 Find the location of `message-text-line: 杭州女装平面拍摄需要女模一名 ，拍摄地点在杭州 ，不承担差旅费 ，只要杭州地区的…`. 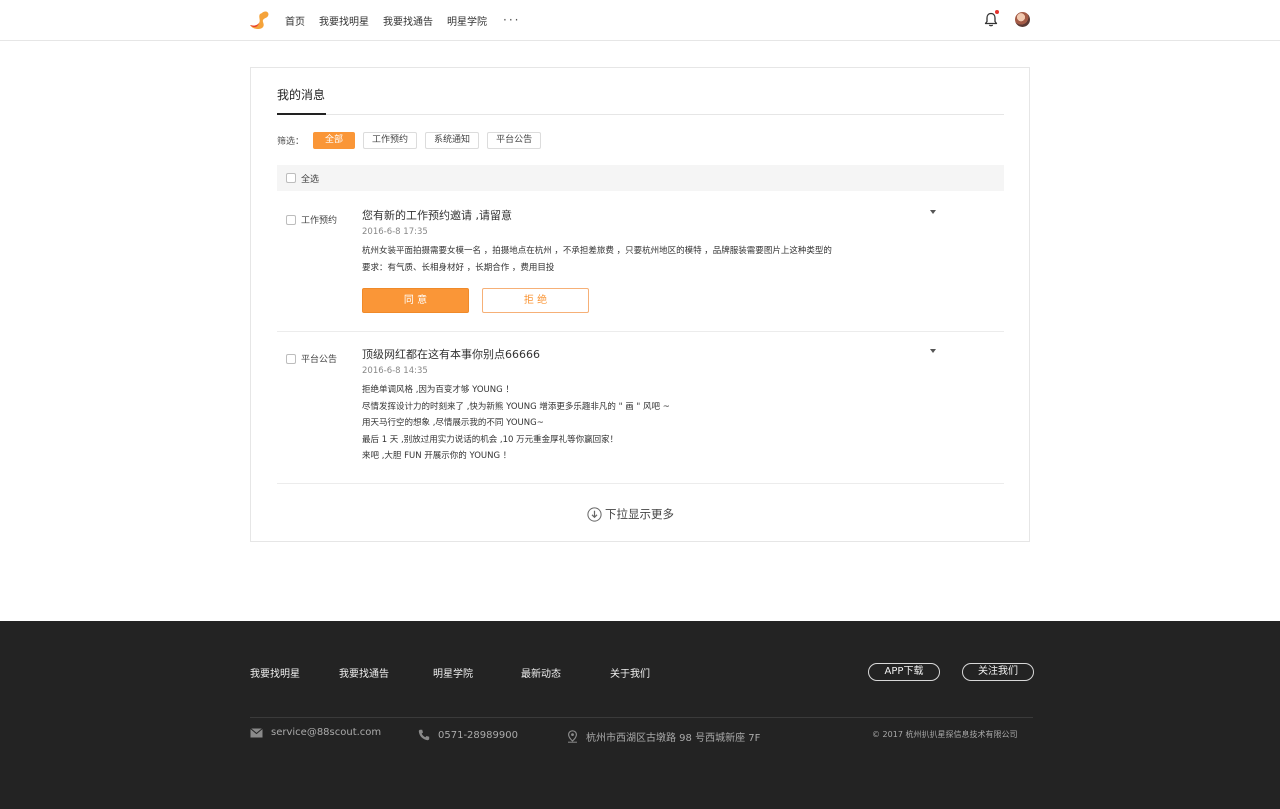

message-text-line: 杭州女装平面拍摄需要女模一名 ，拍摄地点在杭州 ，不承担差旅费 ，只要杭州地区的… is located at coordinates (597, 251).